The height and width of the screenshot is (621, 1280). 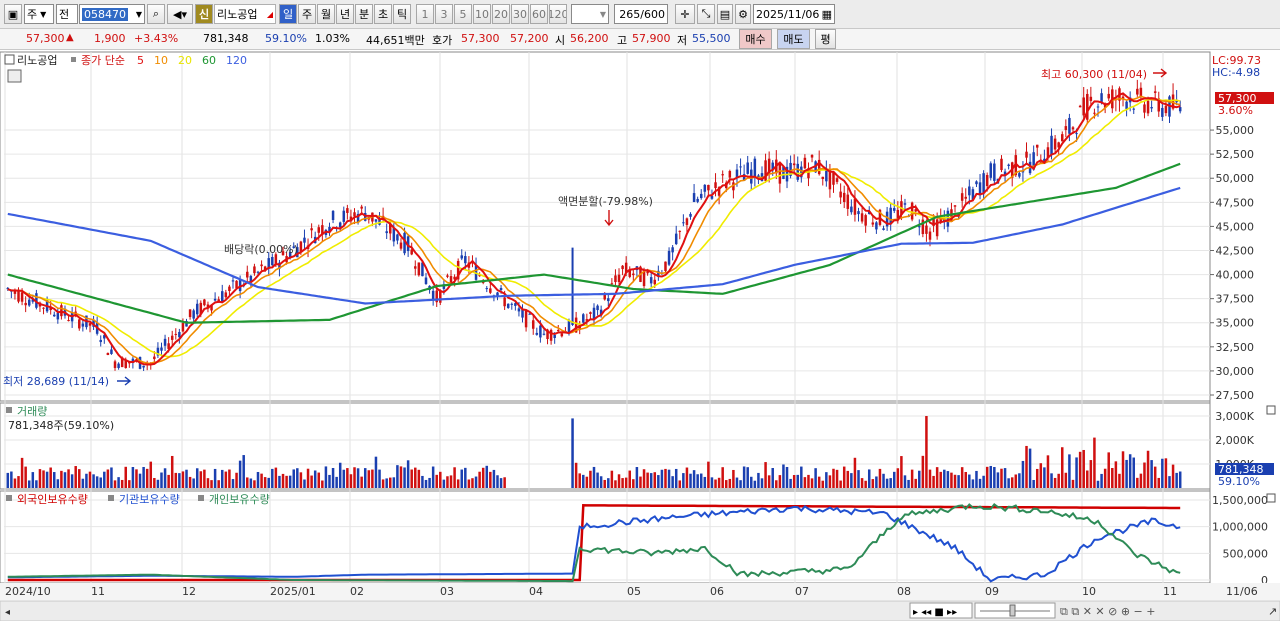 What do you see at coordinates (425, 14) in the screenshot?
I see `interval-button-1: 1` at bounding box center [425, 14].